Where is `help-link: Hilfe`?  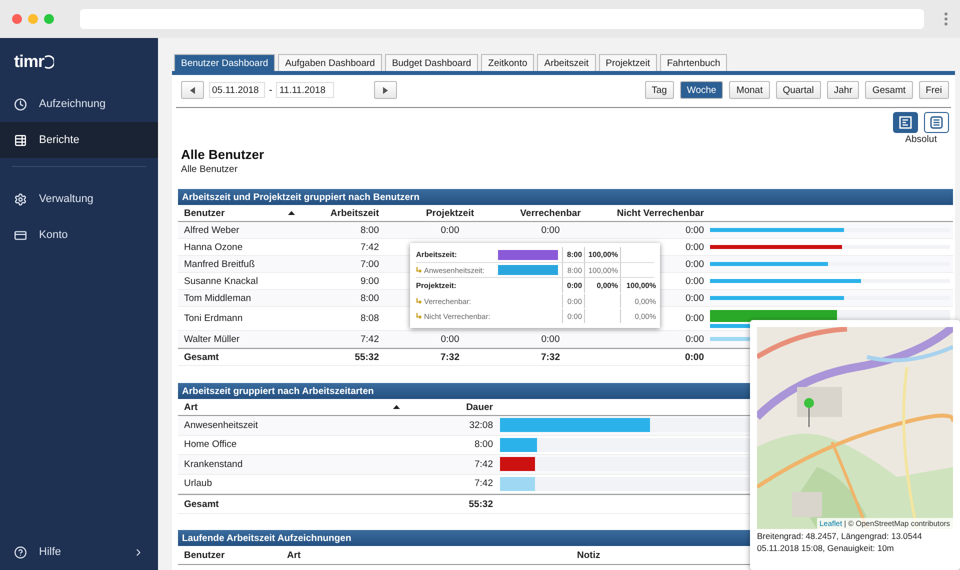 help-link: Hilfe is located at coordinates (79, 552).